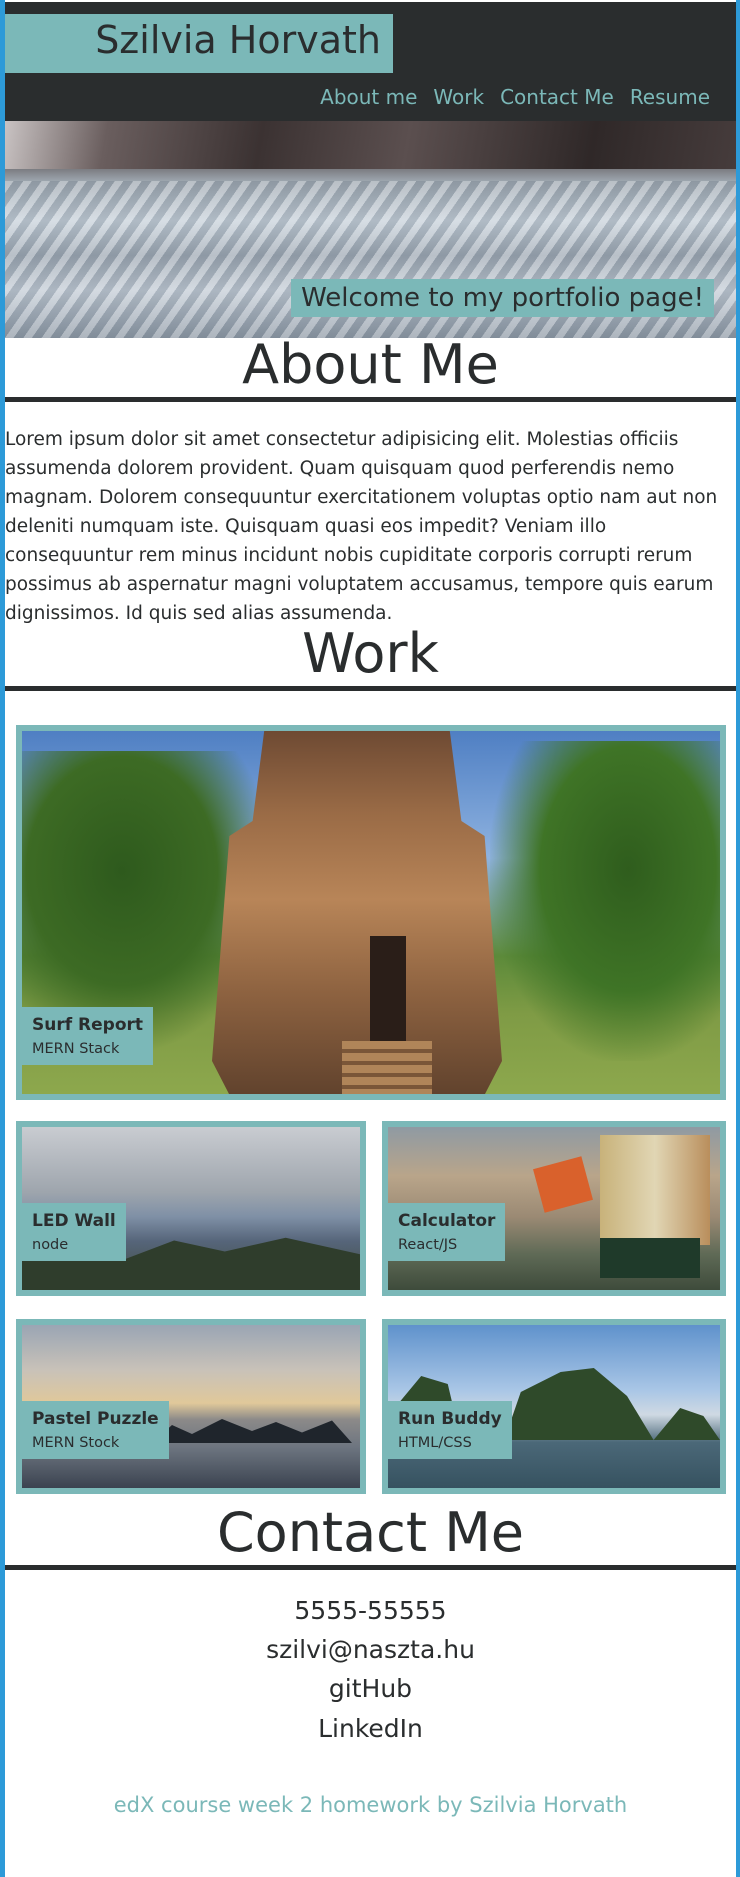  Describe the element at coordinates (370, 1611) in the screenshot. I see `contact-phone-link: 5555-55555` at that location.